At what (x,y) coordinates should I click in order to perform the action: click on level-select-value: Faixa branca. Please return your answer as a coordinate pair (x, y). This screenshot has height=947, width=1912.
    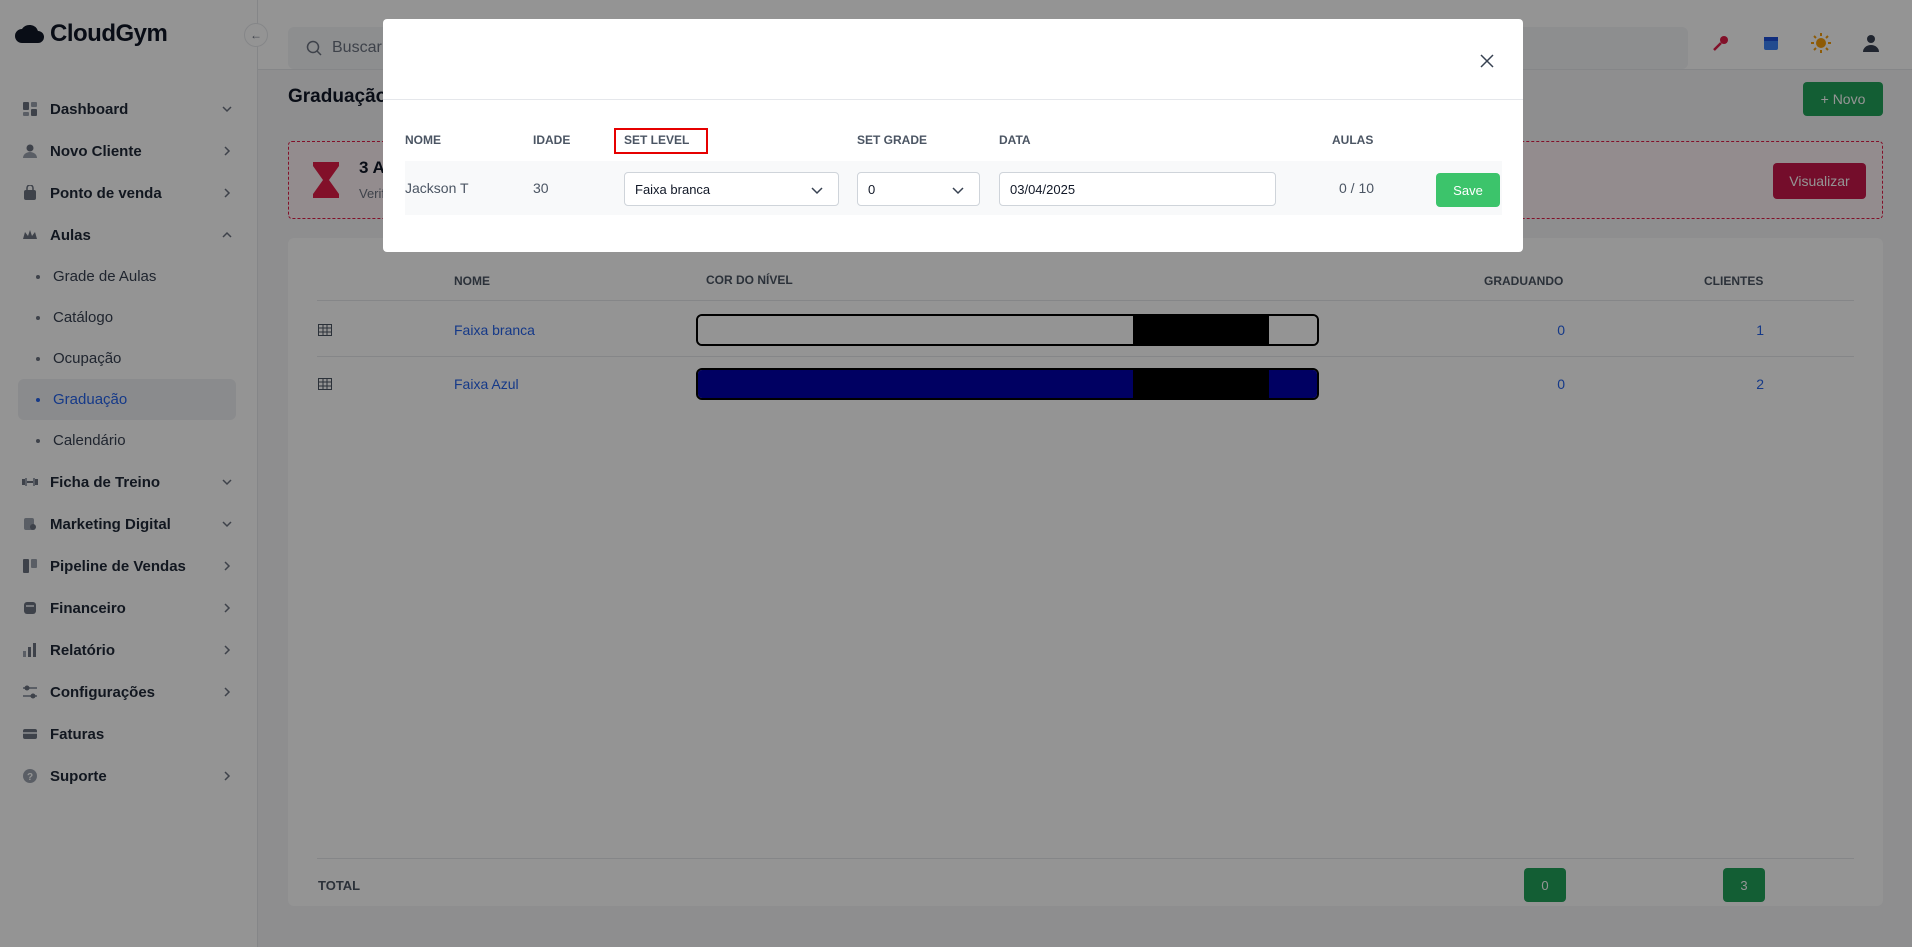
    Looking at the image, I should click on (673, 189).